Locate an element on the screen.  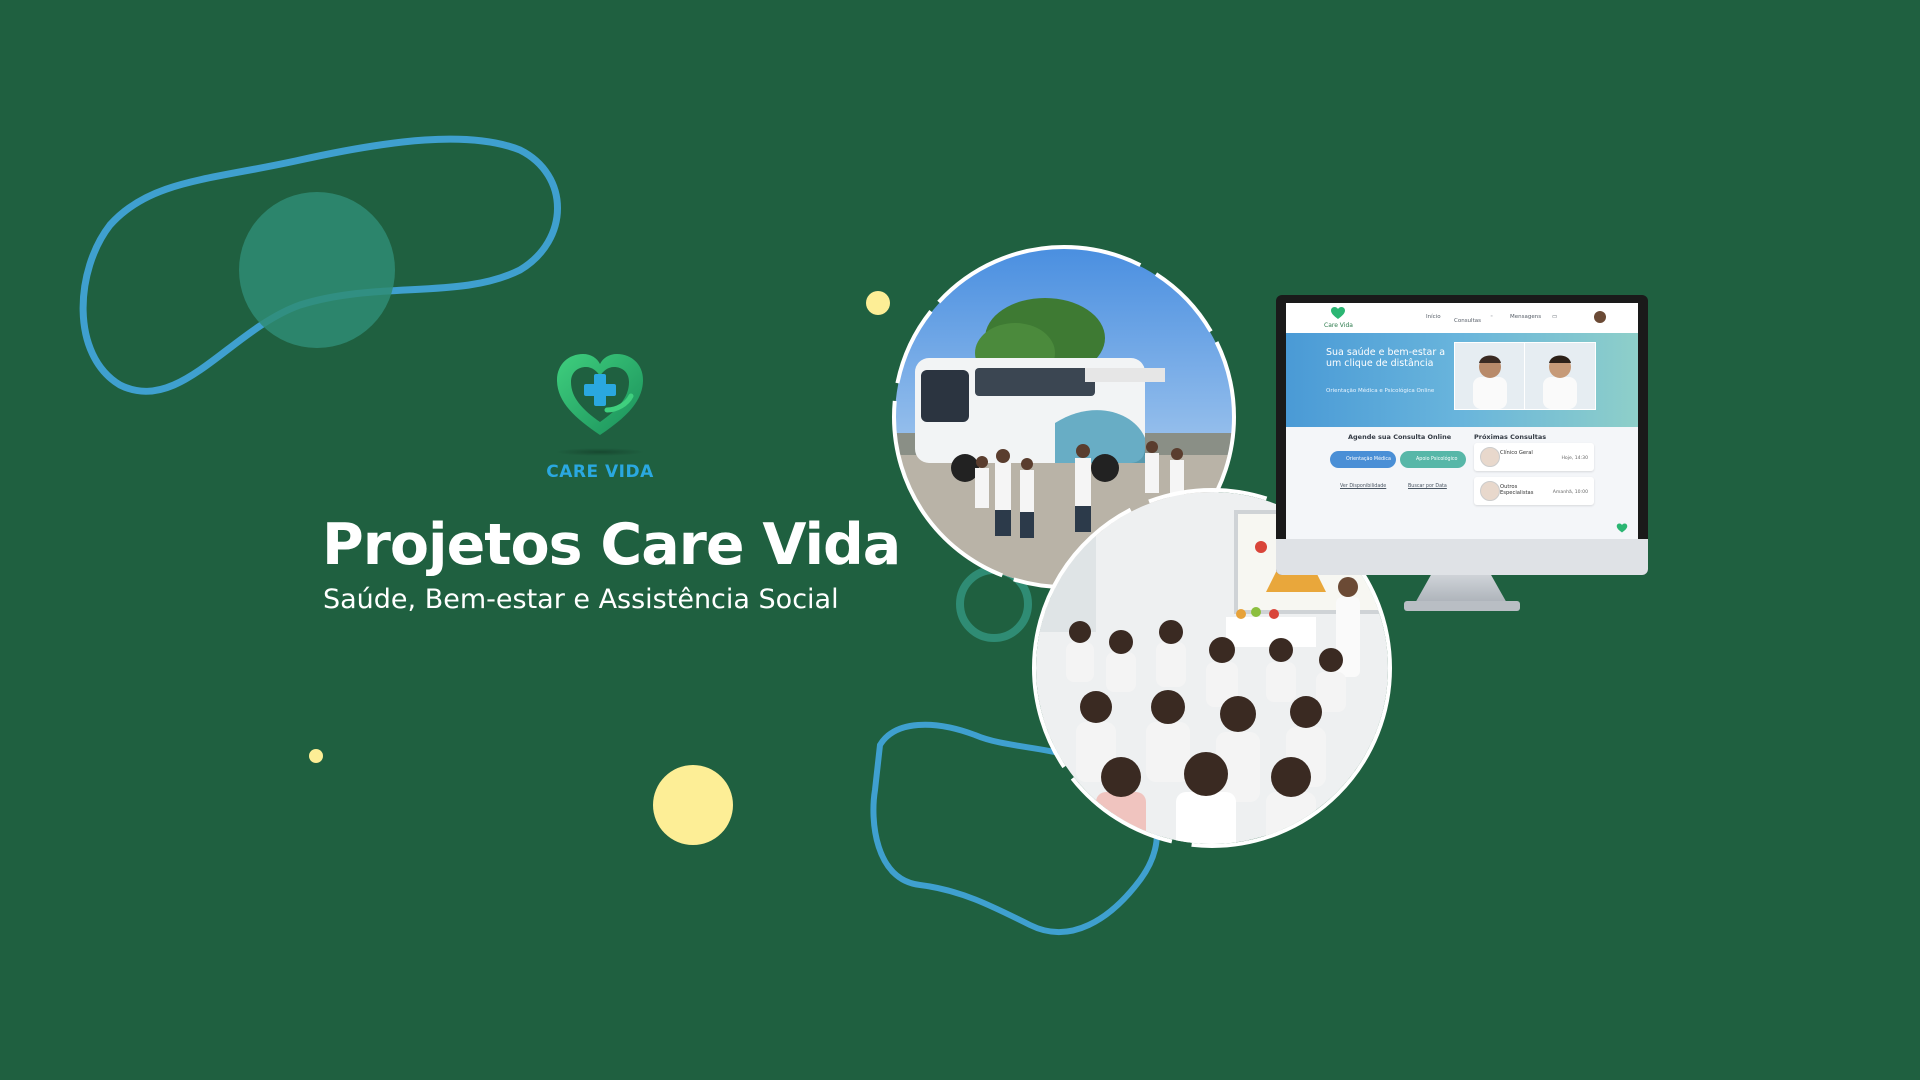
app-navbar: Care Vida Início Consultas ◦ Mensagens ▭ is located at coordinates (1462, 318).